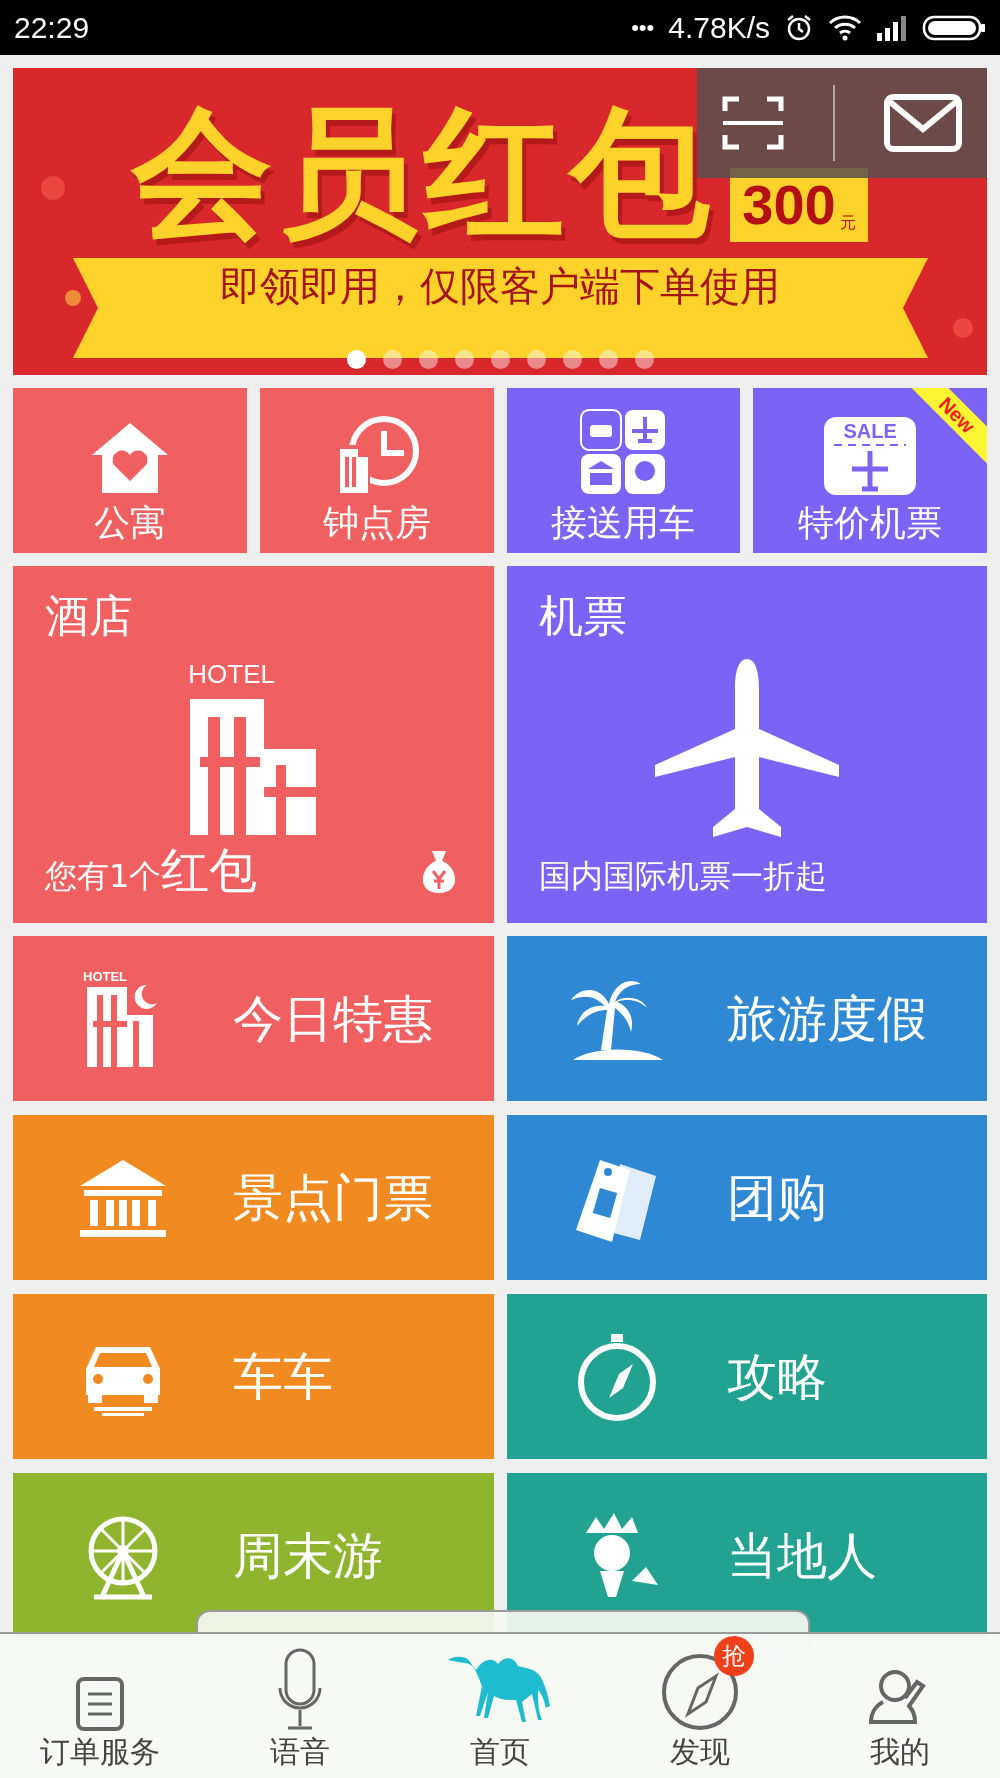 This screenshot has height=1778, width=1000. I want to click on banner-headline: 会员红包, so click(424, 173).